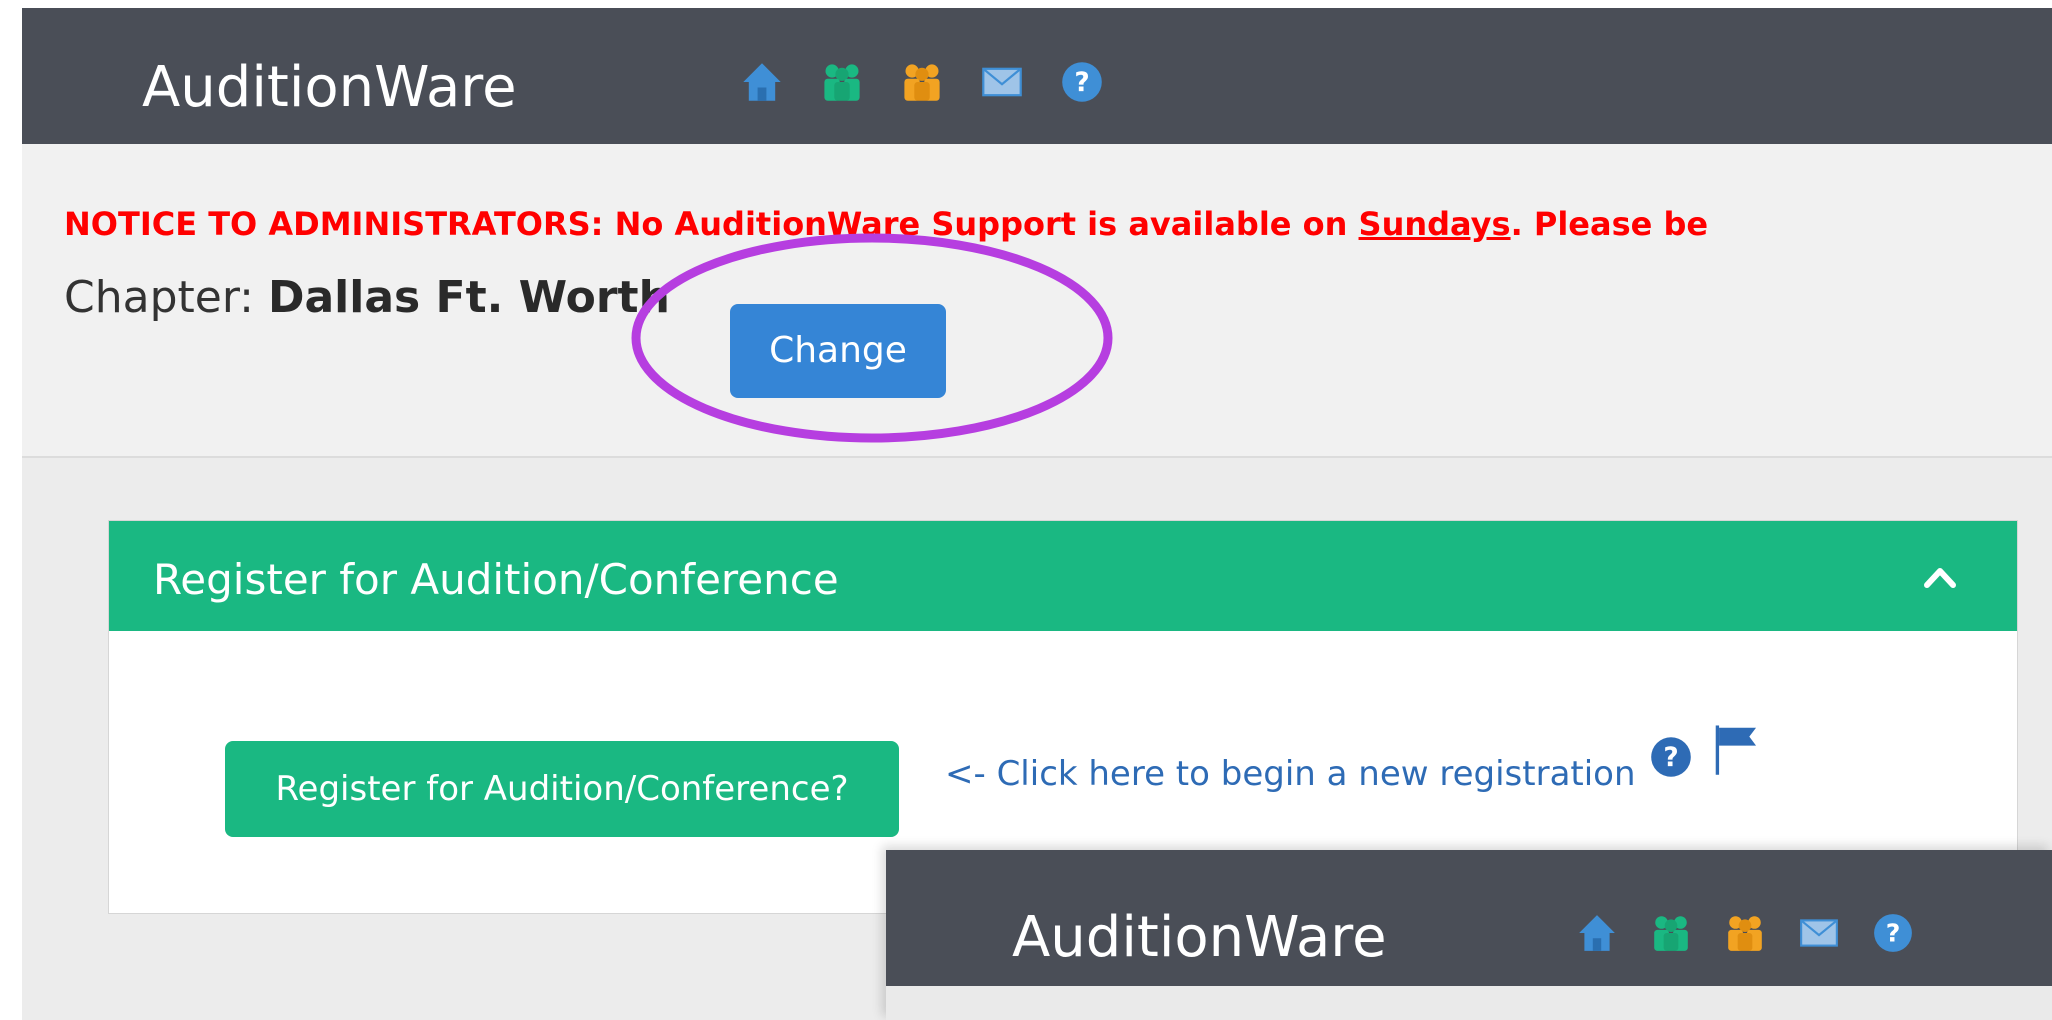  I want to click on chapter-name: Dallas Ft. Worth, so click(468, 297).